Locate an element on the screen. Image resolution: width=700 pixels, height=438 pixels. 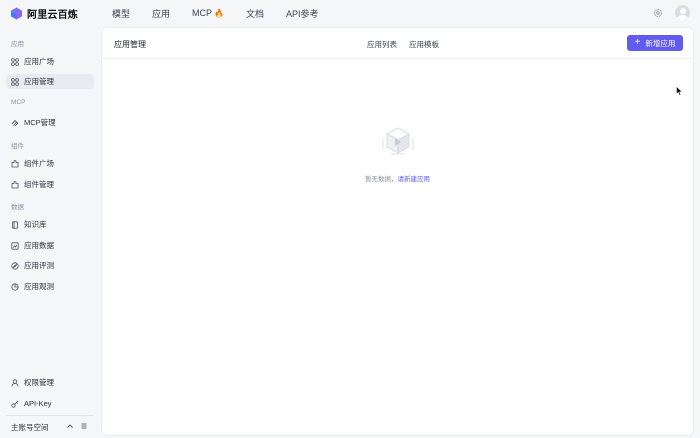
topnav-label: API参考 is located at coordinates (302, 13).